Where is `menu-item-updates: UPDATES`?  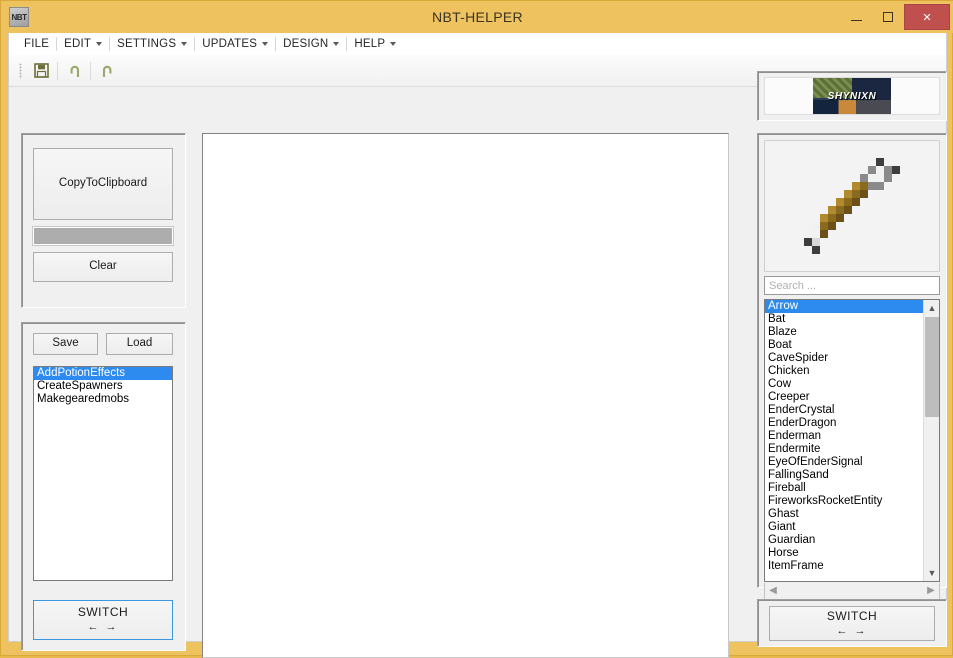
menu-item-updates: UPDATES is located at coordinates (235, 44).